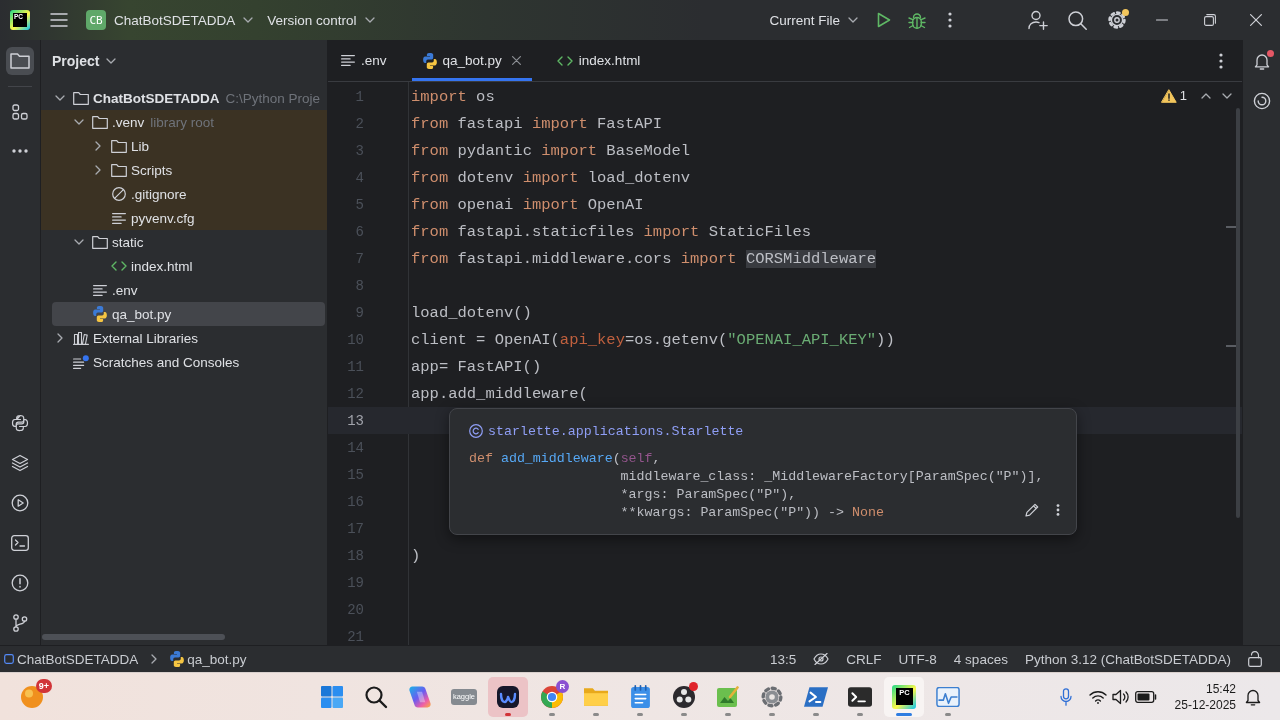 This screenshot has height=720, width=1280. I want to click on tree-item: Scratches and Consoles, so click(188, 362).